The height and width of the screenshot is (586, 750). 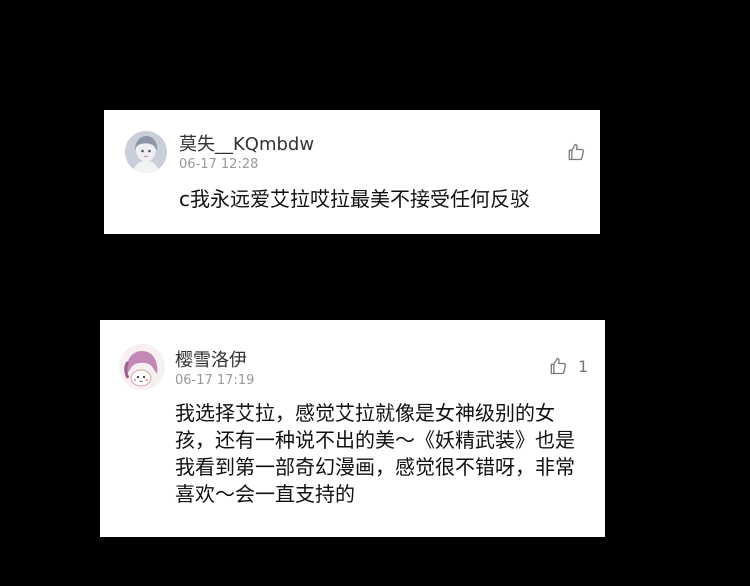 What do you see at coordinates (219, 164) in the screenshot?
I see `comment-timestamp: 06-17 12:28` at bounding box center [219, 164].